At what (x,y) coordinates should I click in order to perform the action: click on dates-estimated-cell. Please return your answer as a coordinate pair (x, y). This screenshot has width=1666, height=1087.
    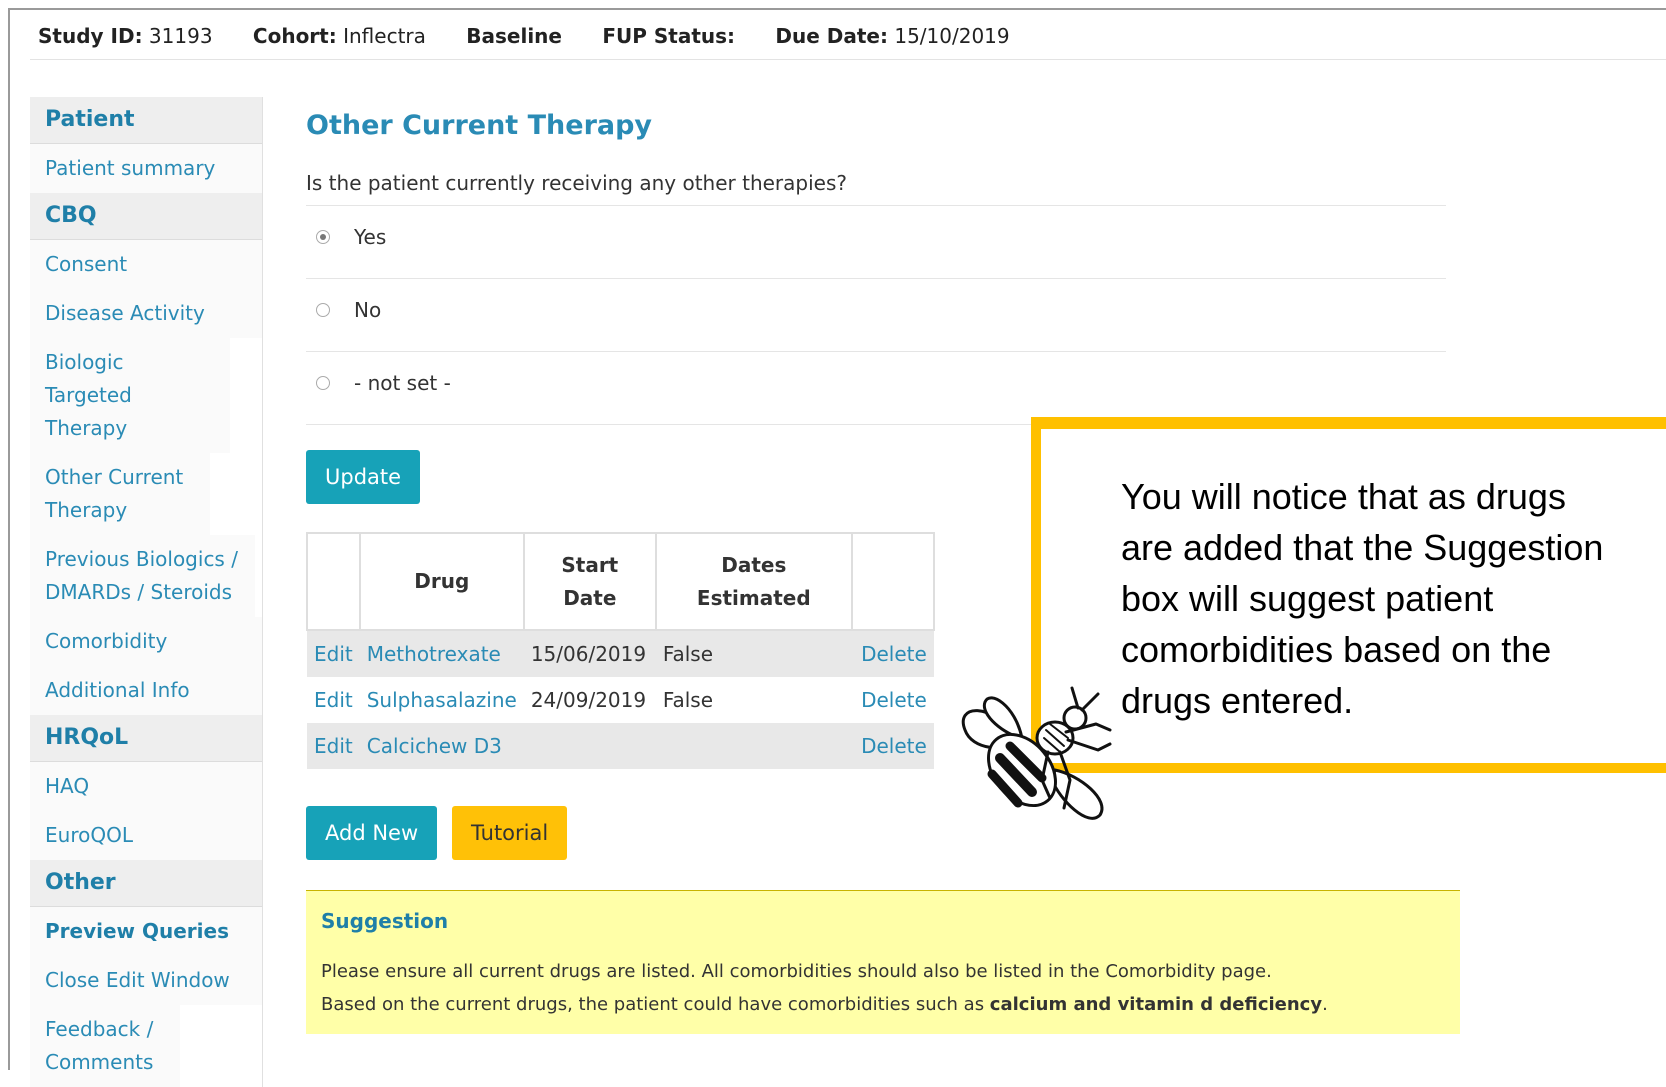
    Looking at the image, I should click on (753, 746).